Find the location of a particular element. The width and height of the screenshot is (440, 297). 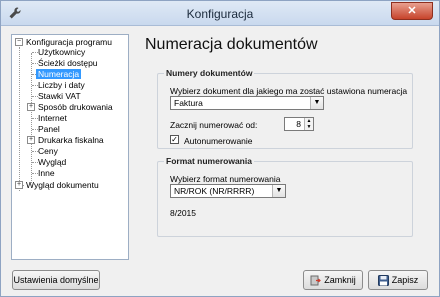

autonumbering-checkbox: ✓ is located at coordinates (174, 139).